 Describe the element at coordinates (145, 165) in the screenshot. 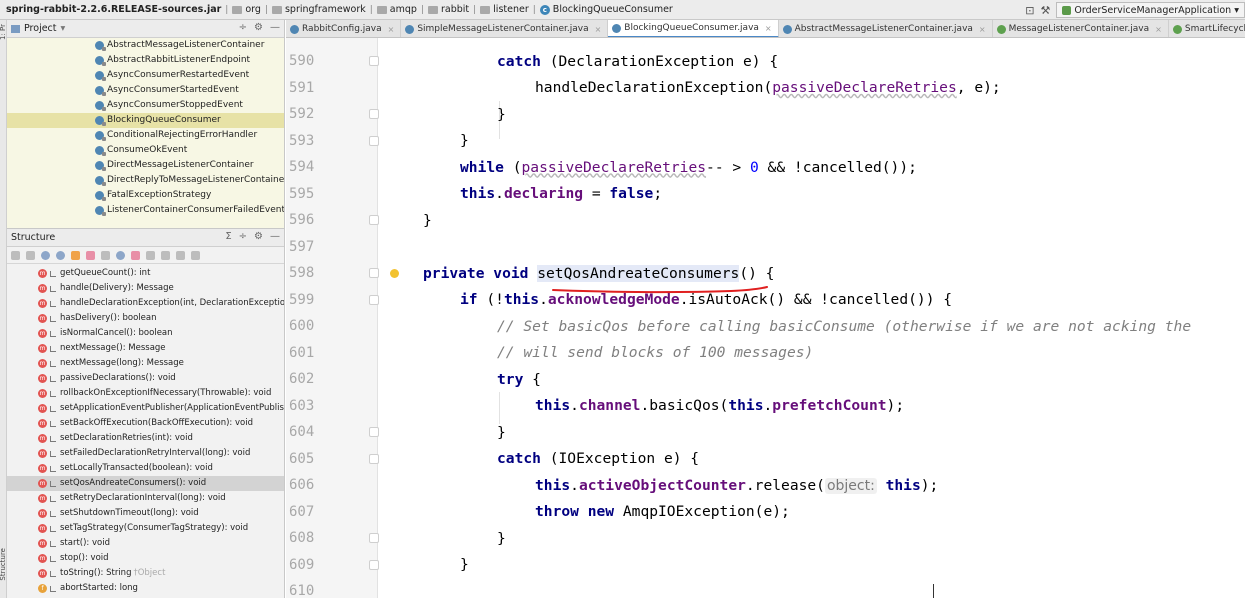

I see `project-tree-item: DirectMessageListenerContainer` at that location.